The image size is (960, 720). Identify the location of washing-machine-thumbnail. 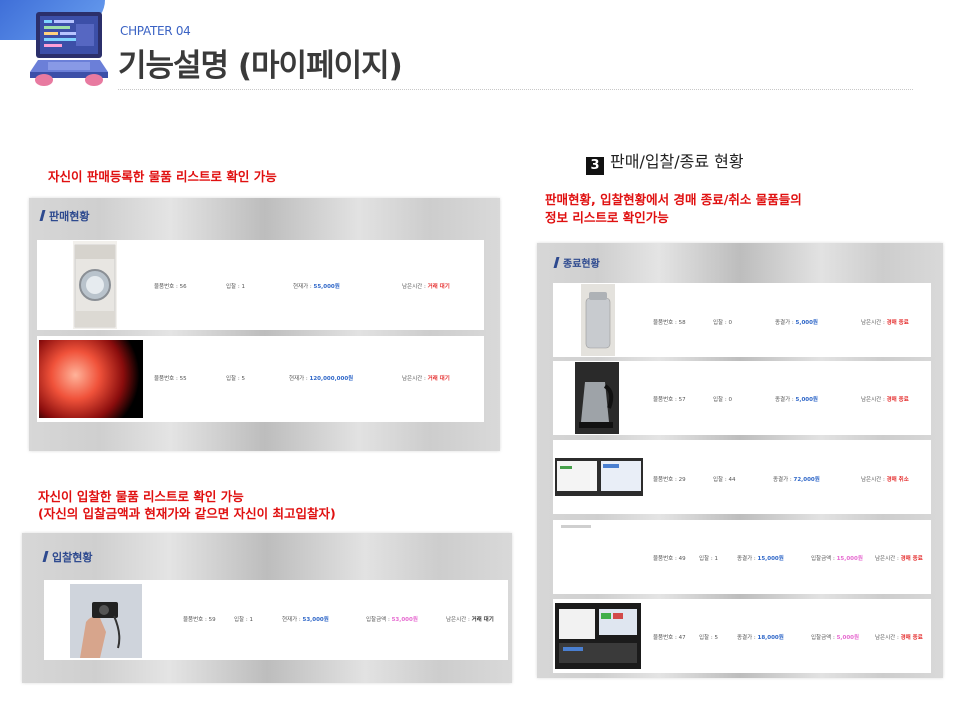
(95, 285).